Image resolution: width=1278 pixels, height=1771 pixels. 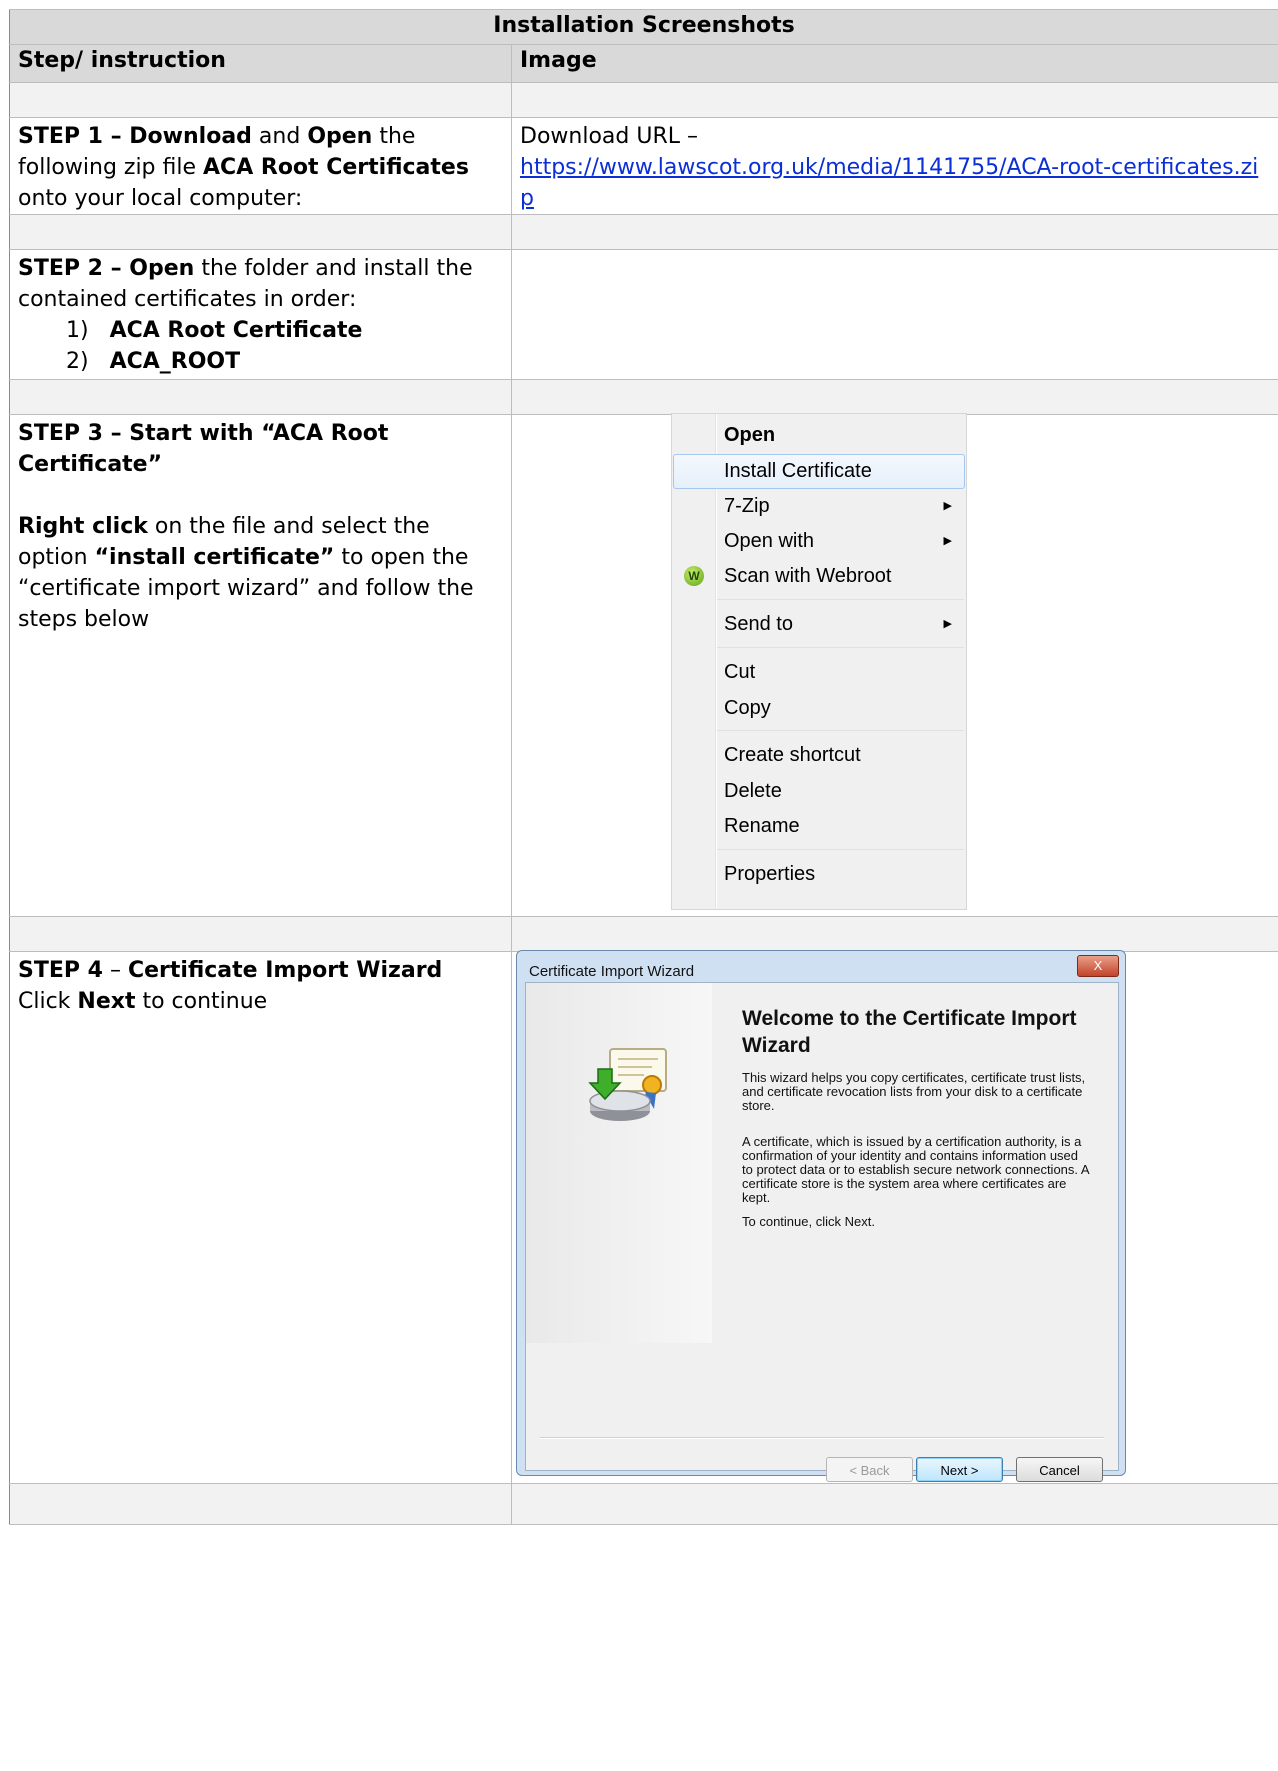 I want to click on menu-item-cut: Cut, so click(x=819, y=672).